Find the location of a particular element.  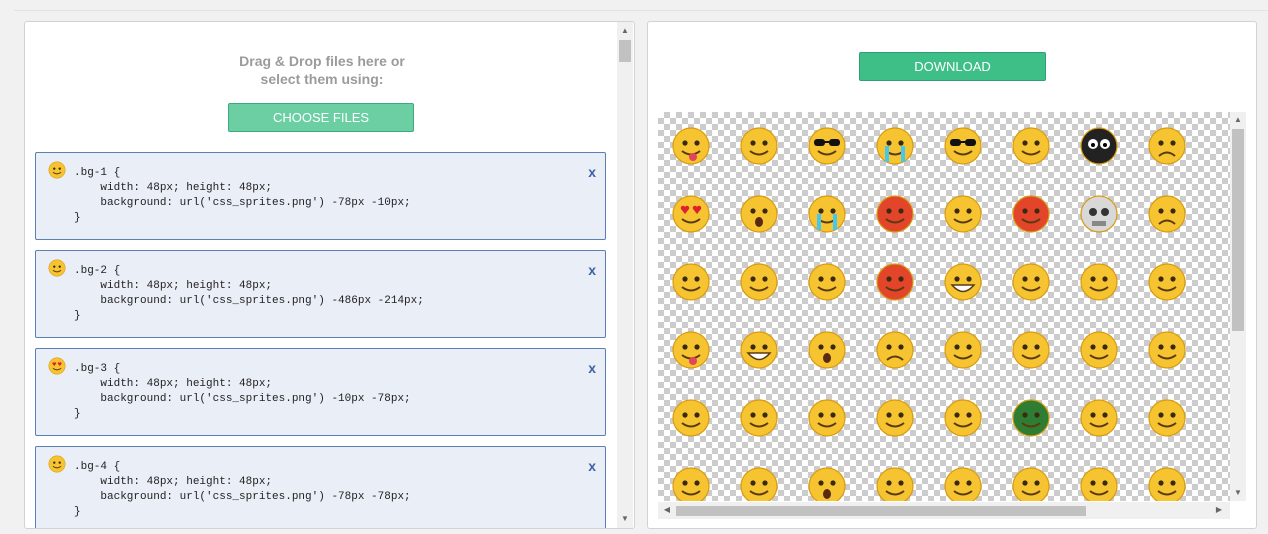

cover-mouth-emoji-icon is located at coordinates (691, 418).